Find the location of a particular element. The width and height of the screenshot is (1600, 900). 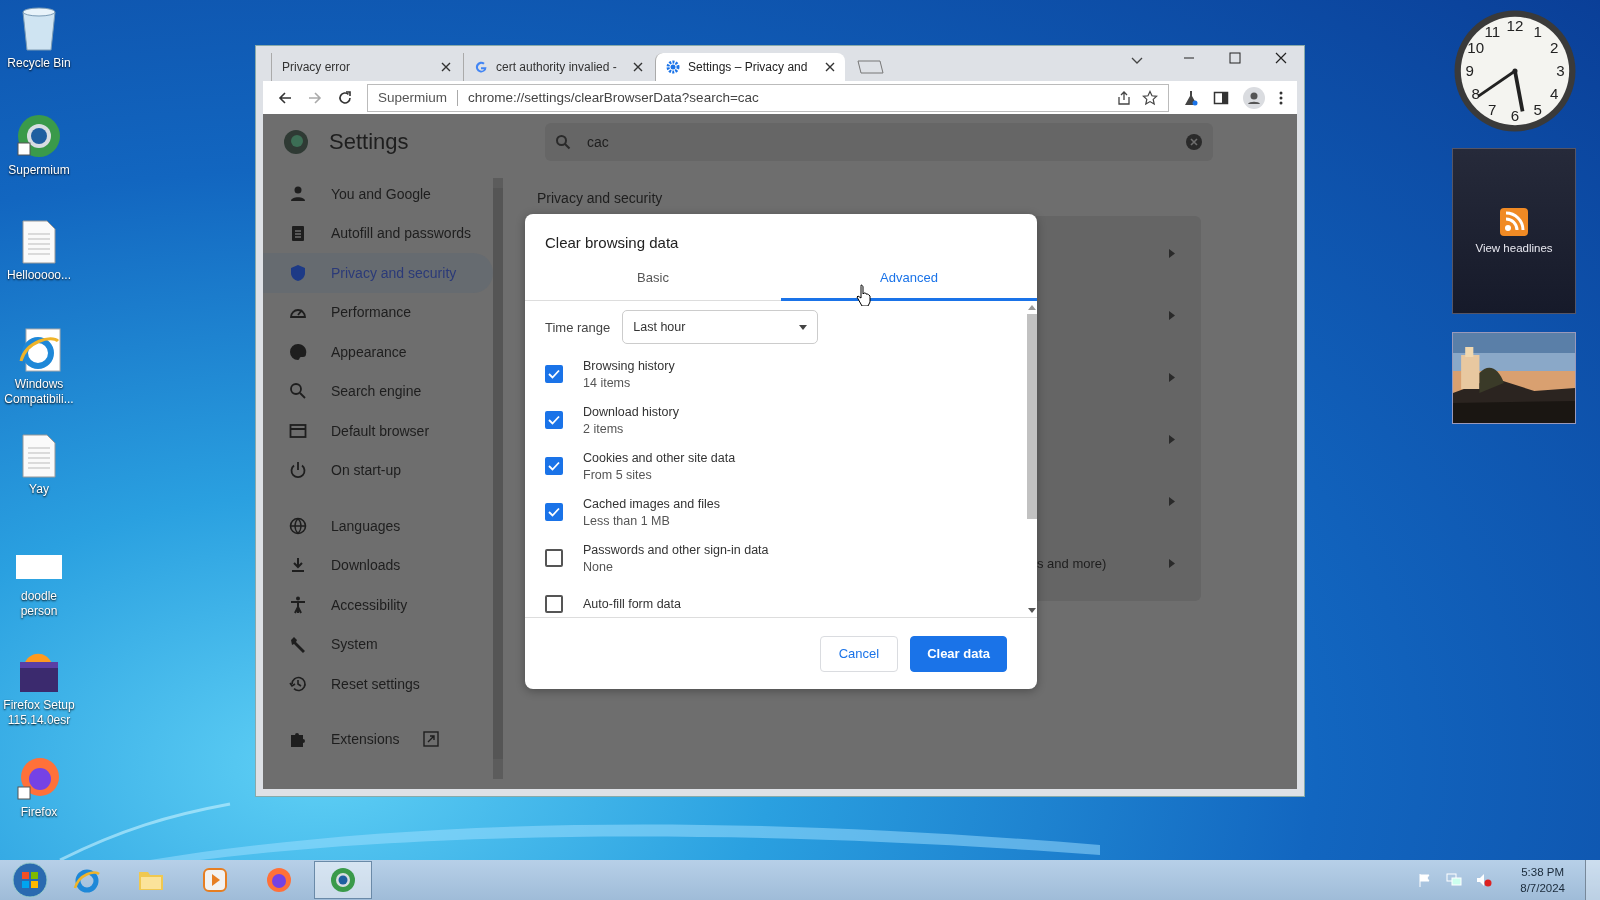

sidebar-item: Autofill and passwords is located at coordinates (378, 233).